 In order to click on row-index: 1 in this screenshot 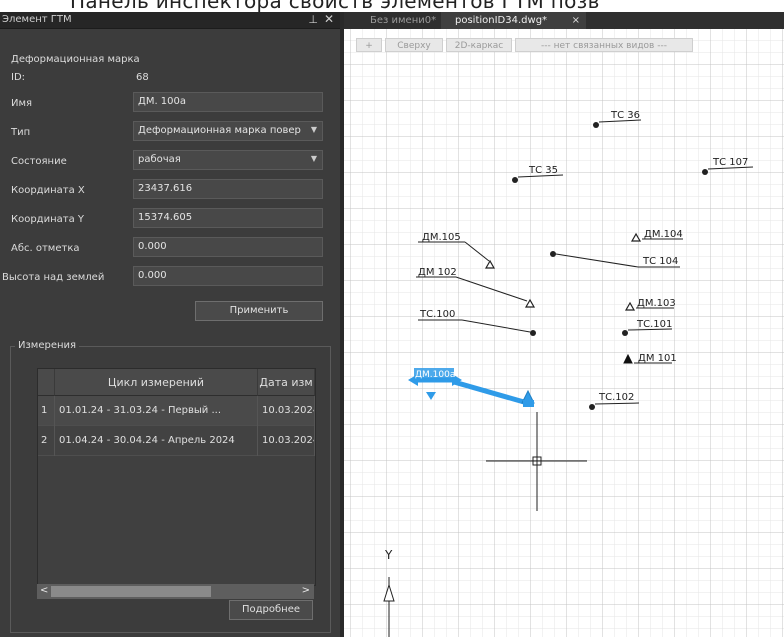, I will do `click(46, 411)`.